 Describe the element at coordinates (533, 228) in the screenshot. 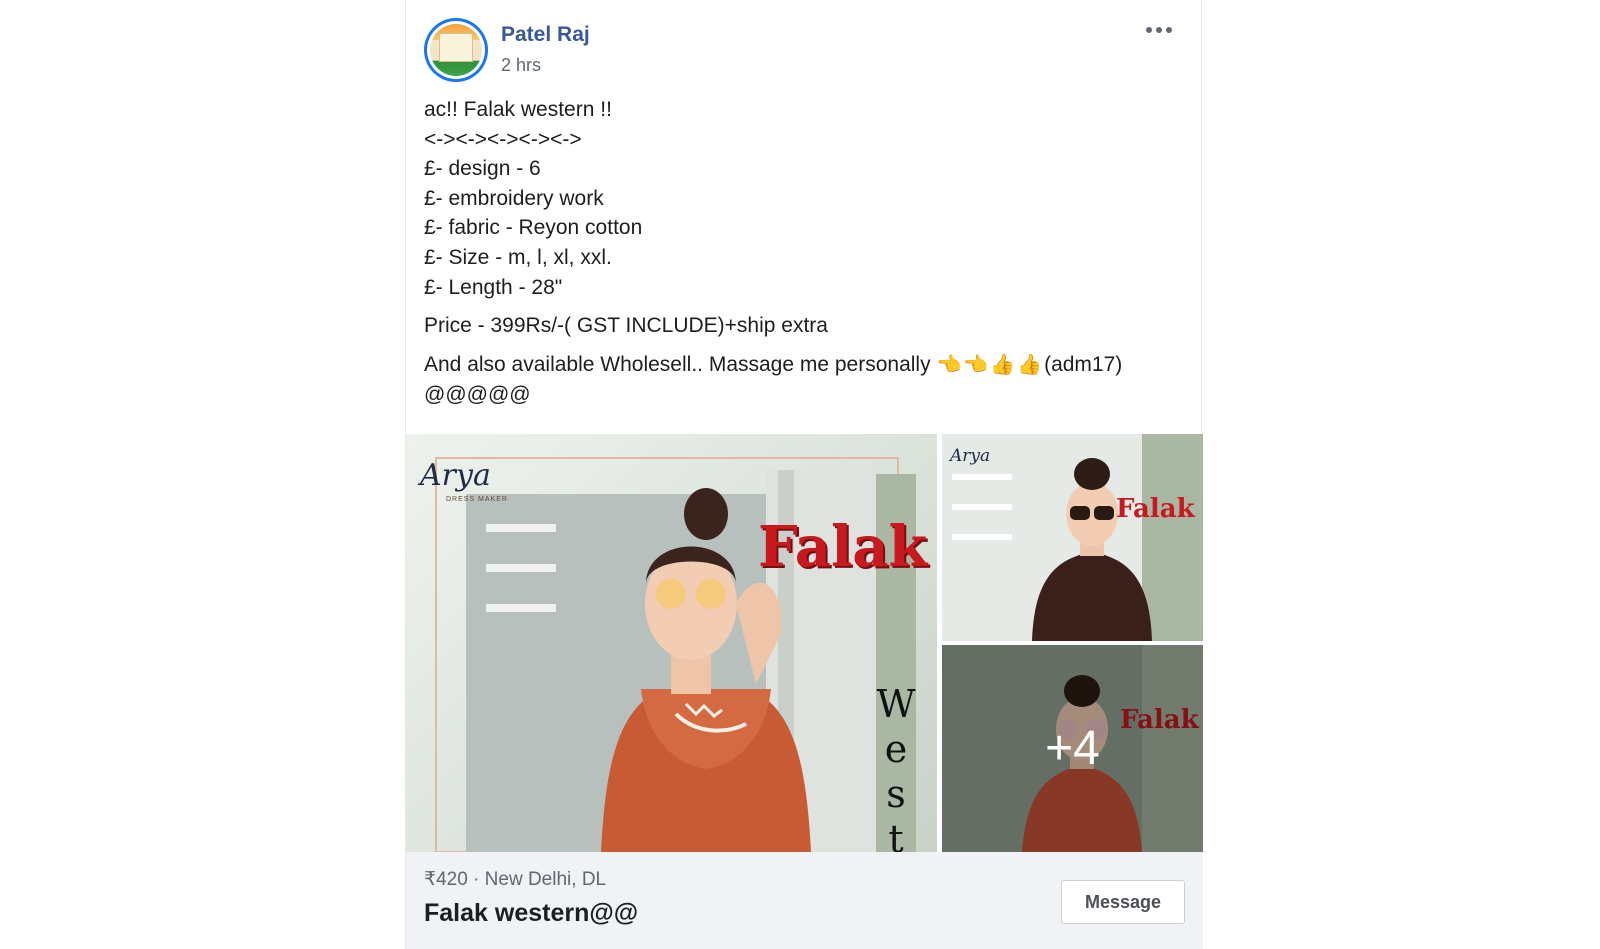

I see `post-text-line: £- fabric - Reyon cotton` at that location.